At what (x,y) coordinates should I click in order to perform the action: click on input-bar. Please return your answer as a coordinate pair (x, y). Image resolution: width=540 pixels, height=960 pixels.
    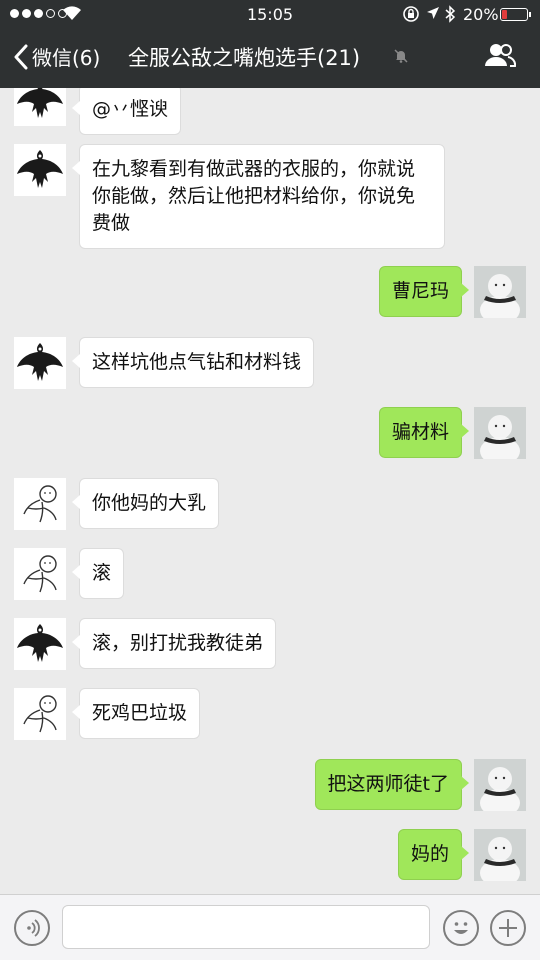
    Looking at the image, I should click on (270, 927).